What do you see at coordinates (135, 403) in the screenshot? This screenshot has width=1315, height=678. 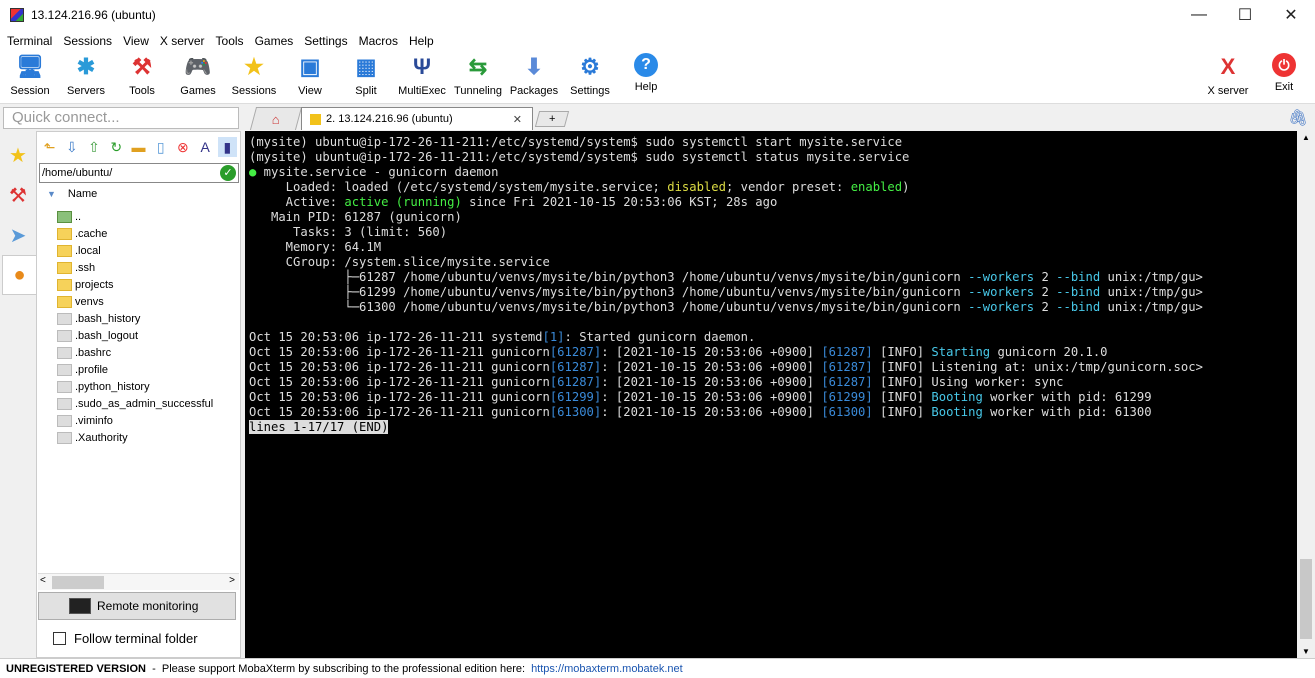 I see `file-row: .sudo_as_admin_successful` at bounding box center [135, 403].